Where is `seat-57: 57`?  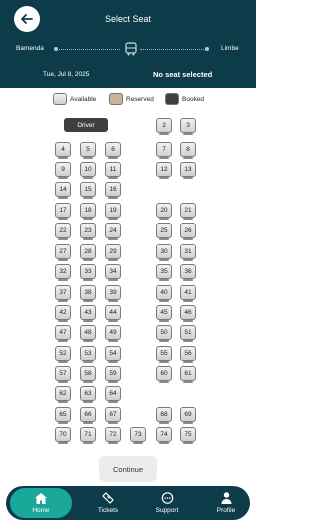
seat-57: 57 is located at coordinates (63, 374).